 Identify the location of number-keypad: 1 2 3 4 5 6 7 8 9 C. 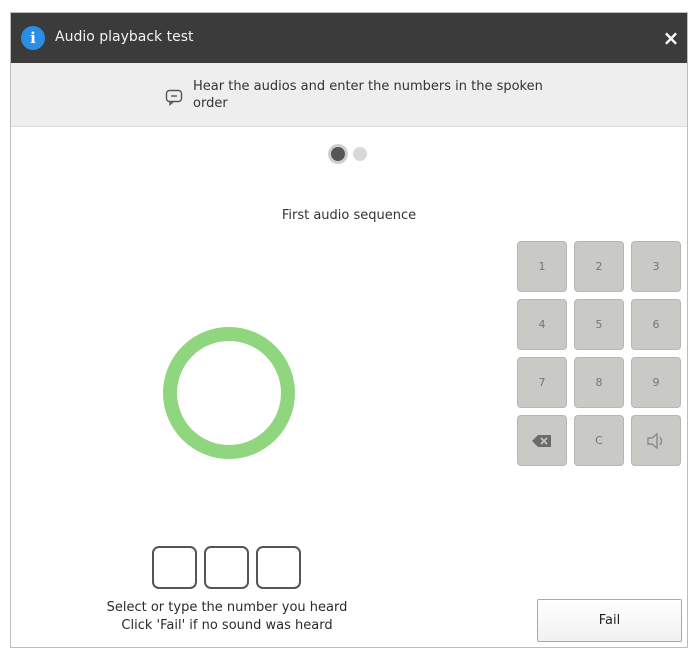
(599, 353).